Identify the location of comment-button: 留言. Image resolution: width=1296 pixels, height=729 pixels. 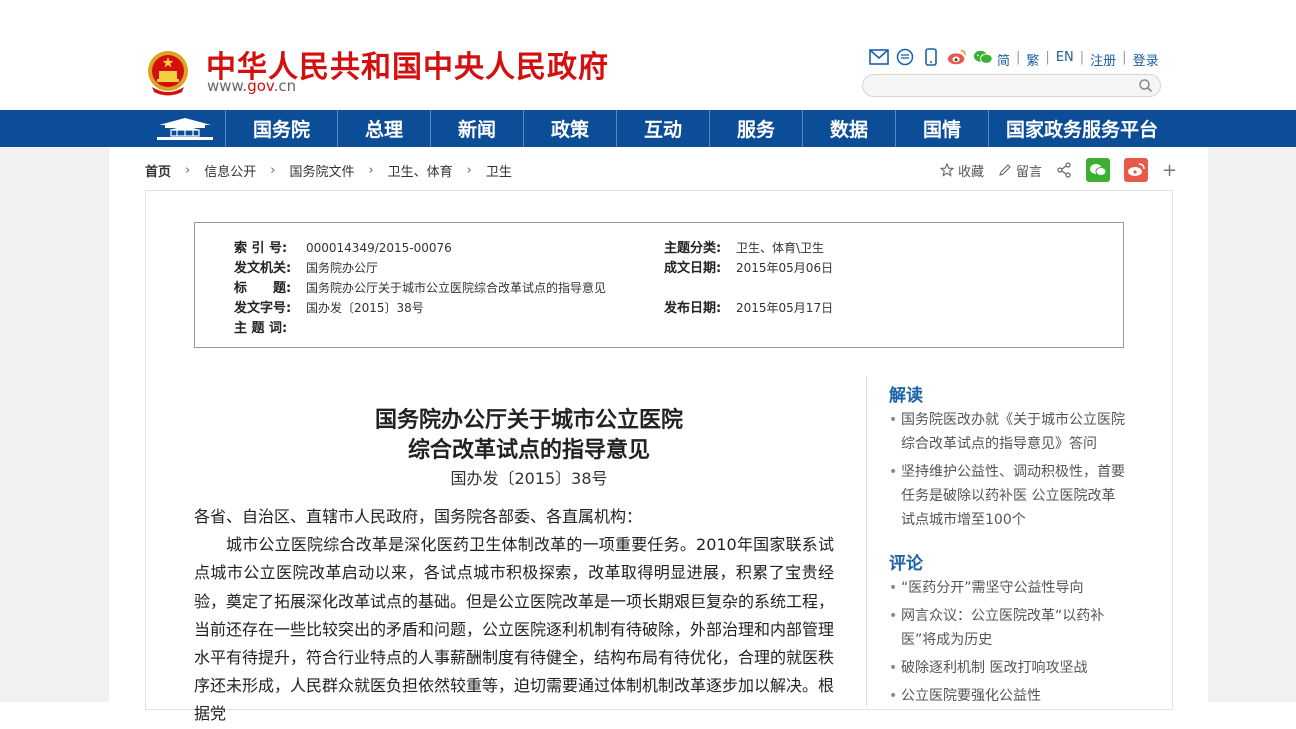
(1020, 170).